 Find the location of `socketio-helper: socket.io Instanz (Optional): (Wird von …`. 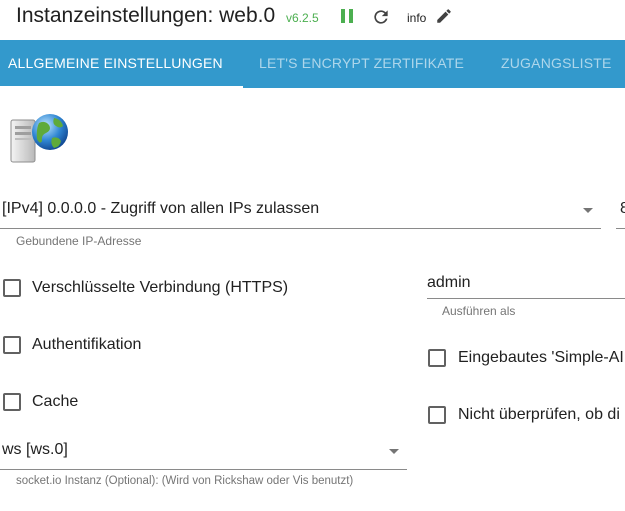

socketio-helper: socket.io Instanz (Optional): (Wird von … is located at coordinates (185, 481).